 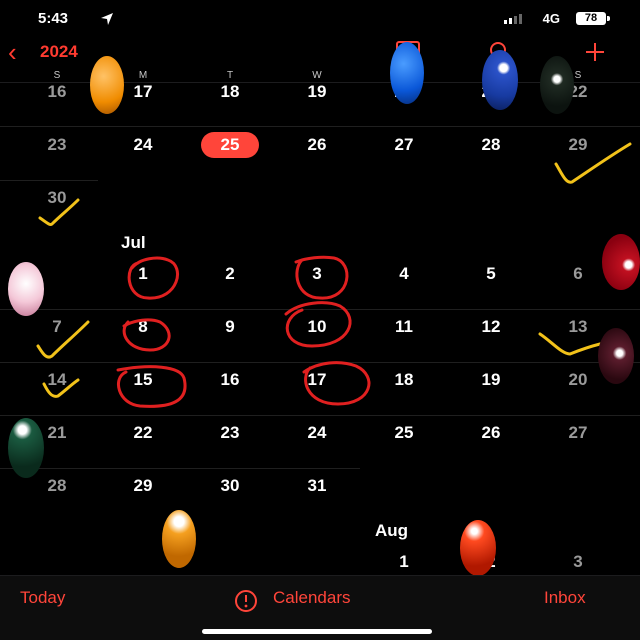 What do you see at coordinates (26, 289) in the screenshot?
I see `pink-ball-sticker` at bounding box center [26, 289].